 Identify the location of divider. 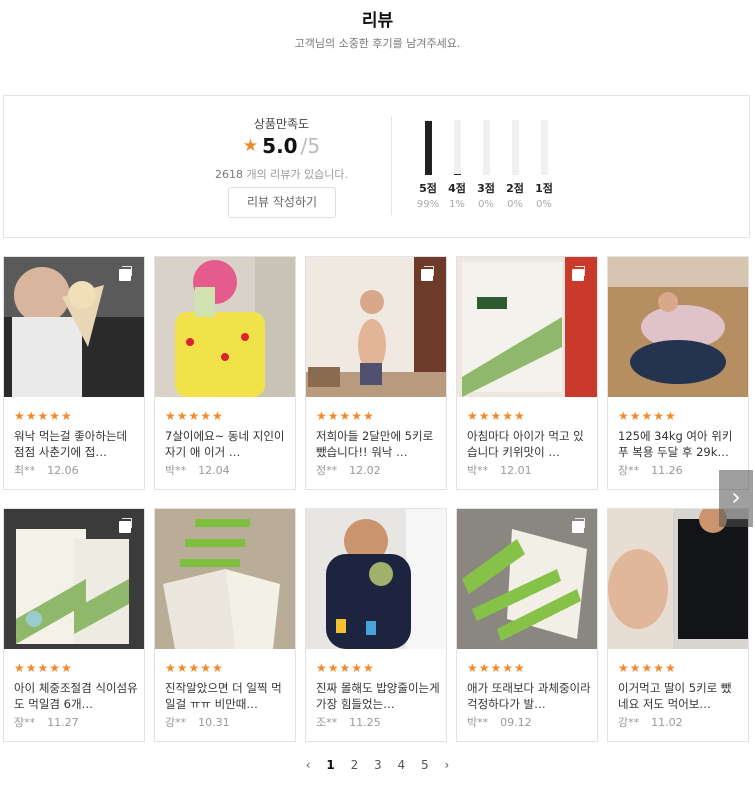
(391, 166).